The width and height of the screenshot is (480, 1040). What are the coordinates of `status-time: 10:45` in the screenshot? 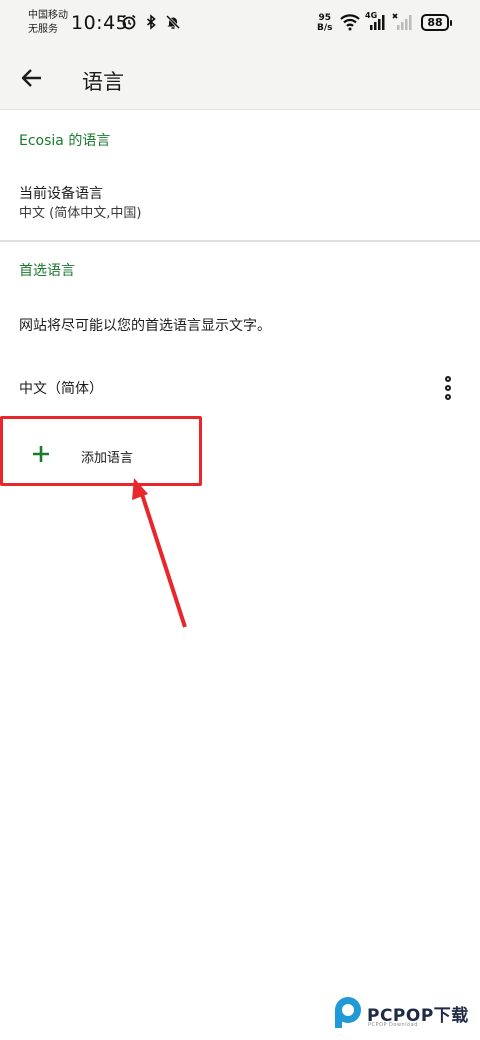 It's located at (100, 23).